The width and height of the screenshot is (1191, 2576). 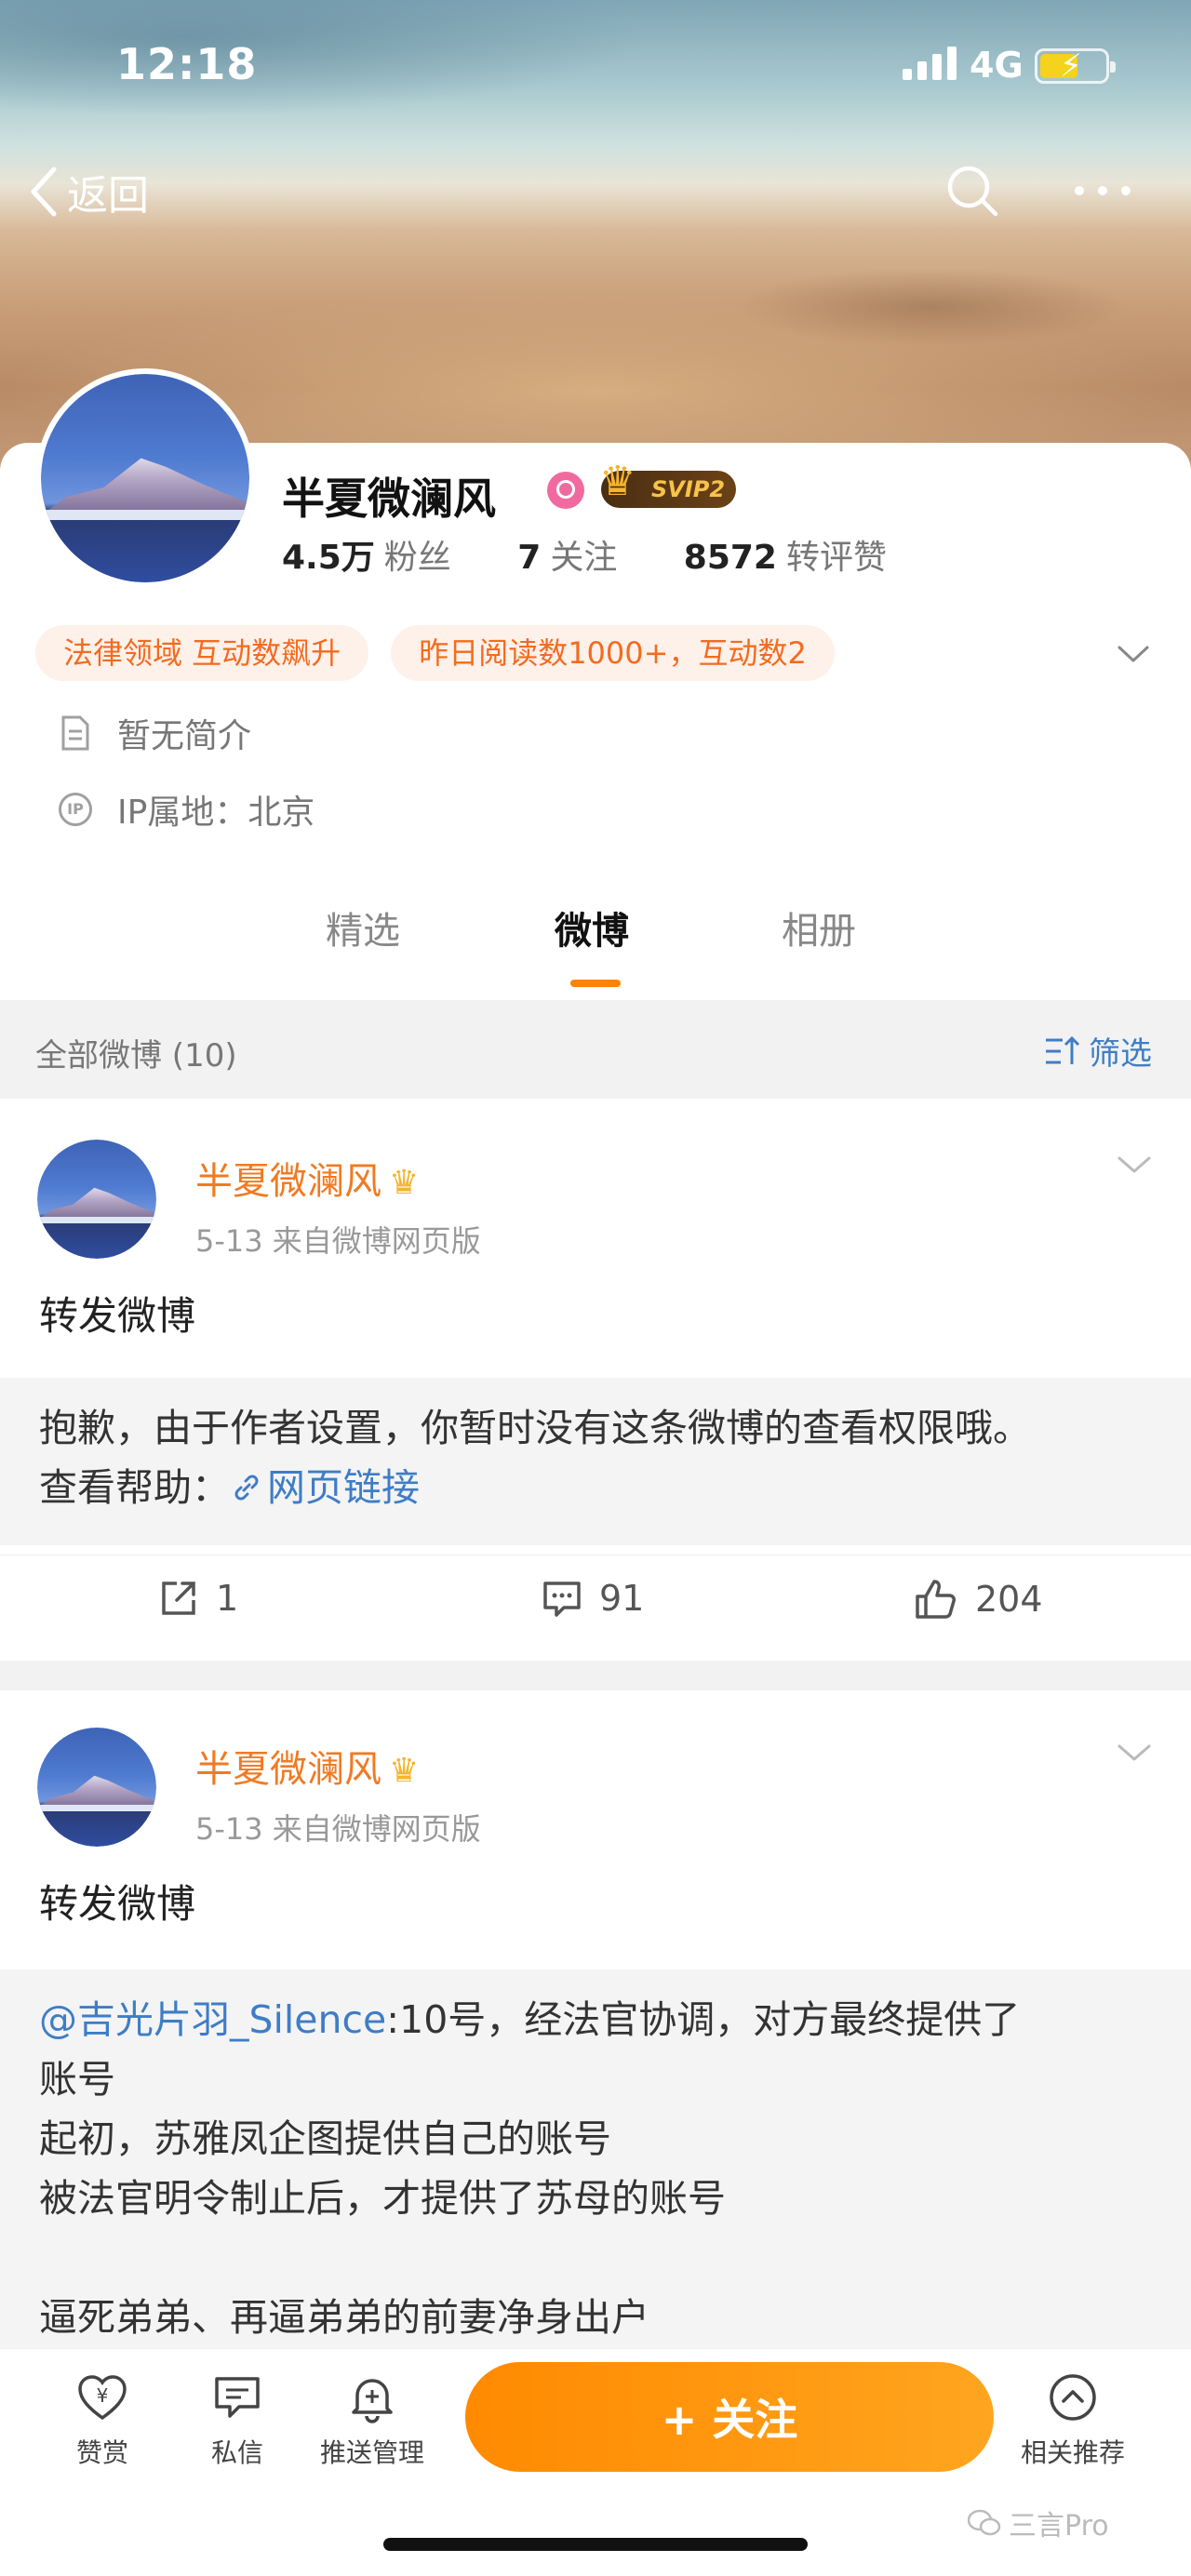 What do you see at coordinates (1038, 2523) in the screenshot?
I see `watermark: 三言Pro` at bounding box center [1038, 2523].